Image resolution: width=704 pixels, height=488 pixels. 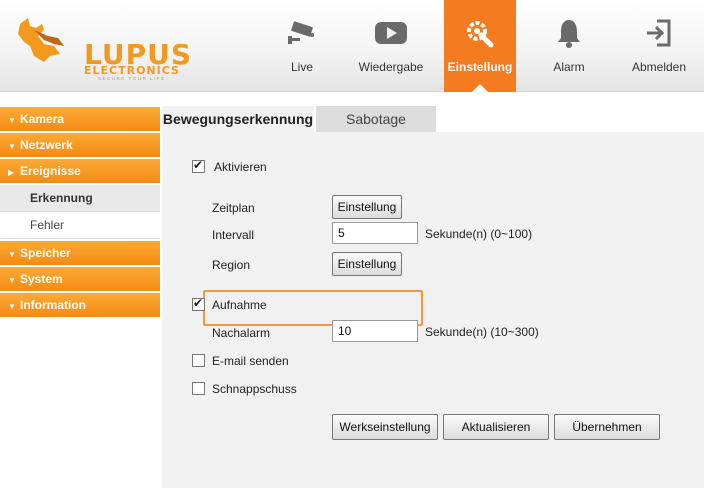 What do you see at coordinates (240, 167) in the screenshot?
I see `aktivieren-label: Aktivieren` at bounding box center [240, 167].